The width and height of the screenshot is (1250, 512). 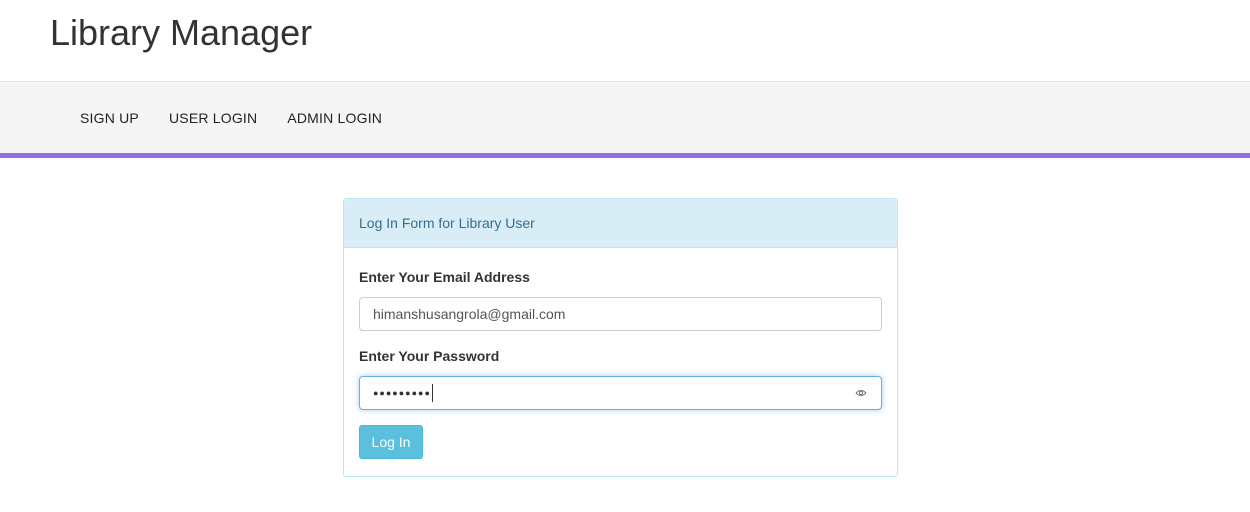 I want to click on eye-icon, so click(x=861, y=393).